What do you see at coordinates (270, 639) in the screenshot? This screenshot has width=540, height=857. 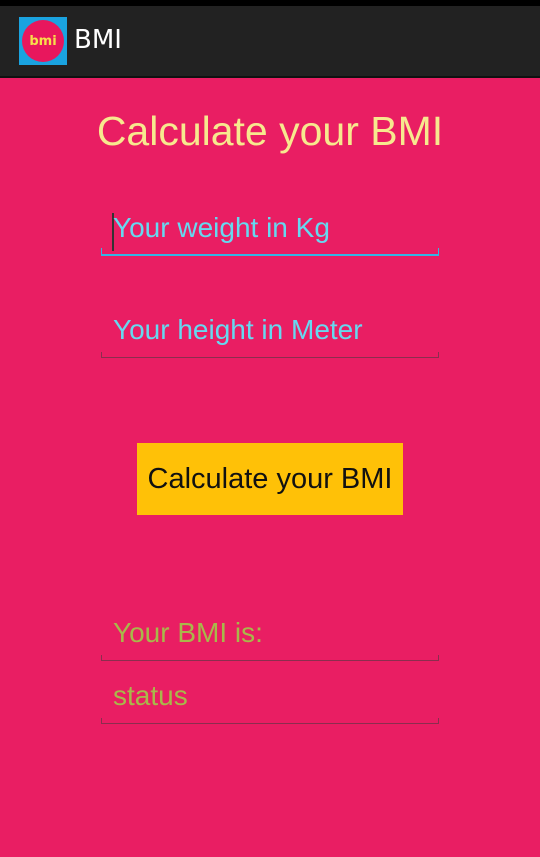 I see `bmi-result-field: Your BMI is:` at bounding box center [270, 639].